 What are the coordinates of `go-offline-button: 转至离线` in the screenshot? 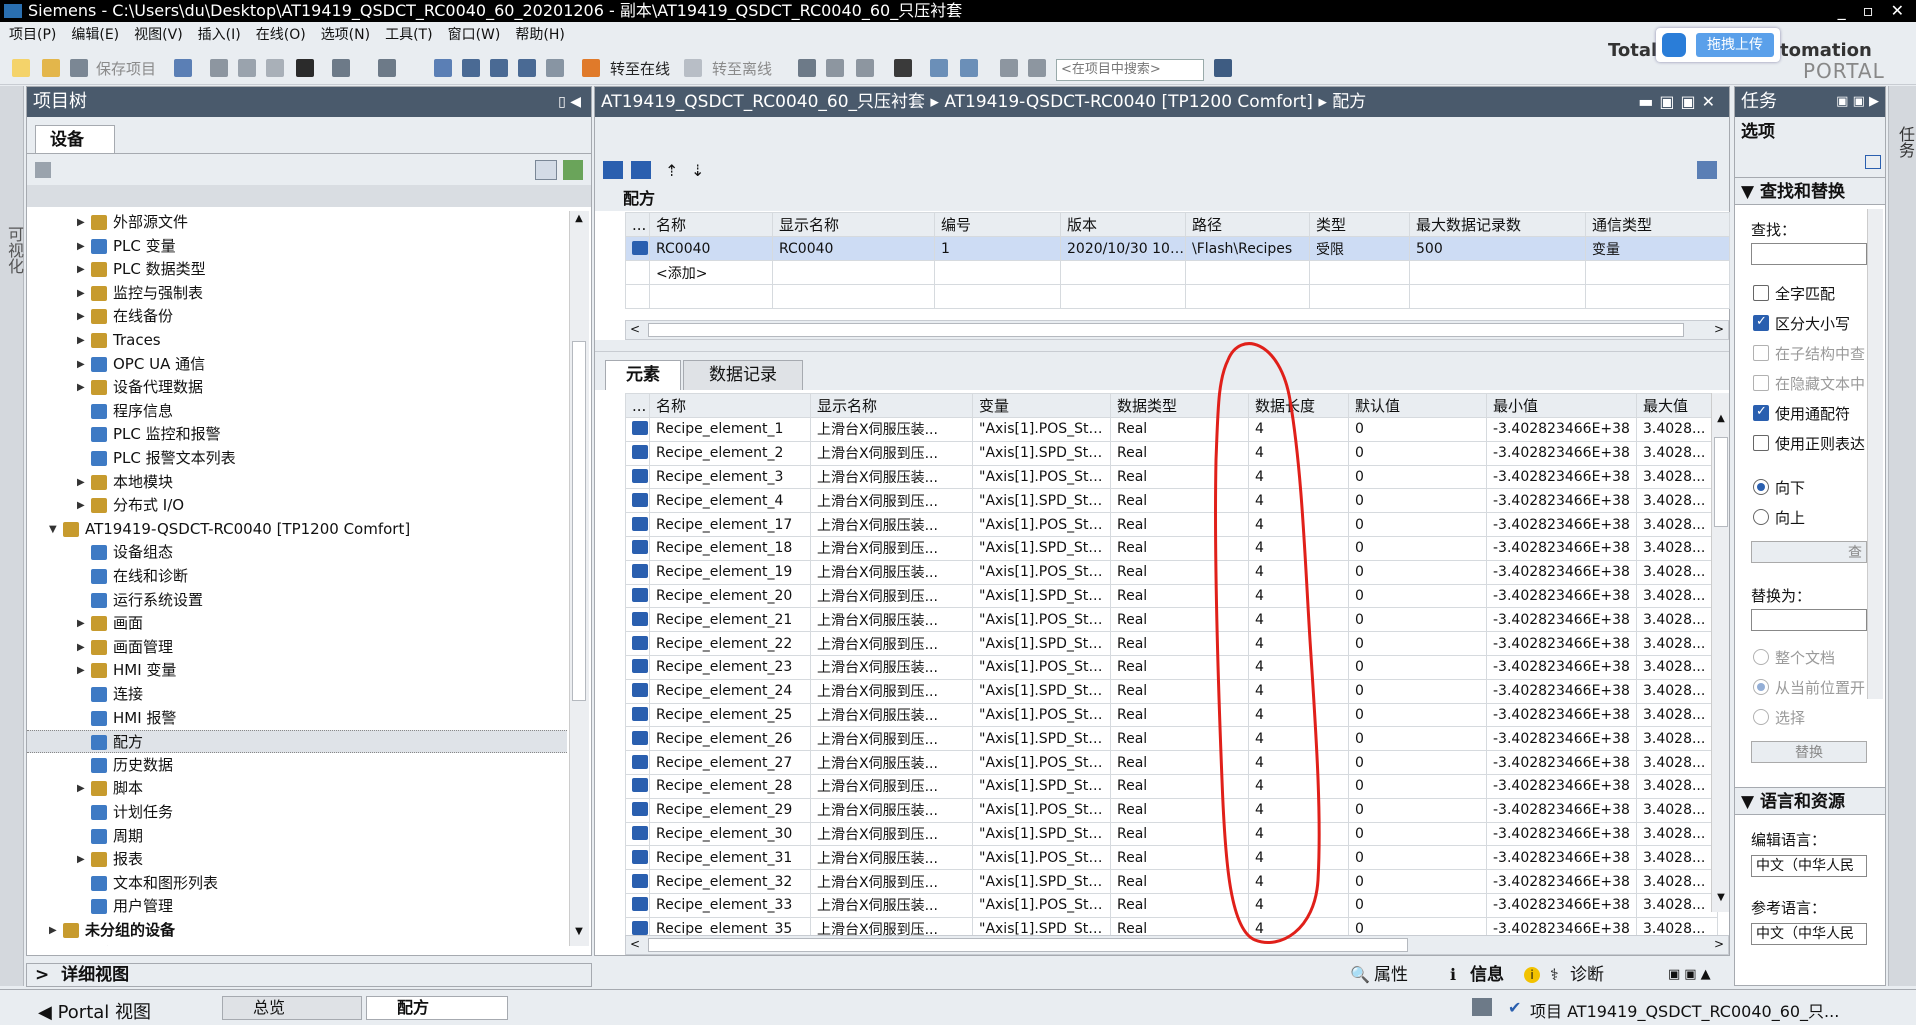 It's located at (742, 68).